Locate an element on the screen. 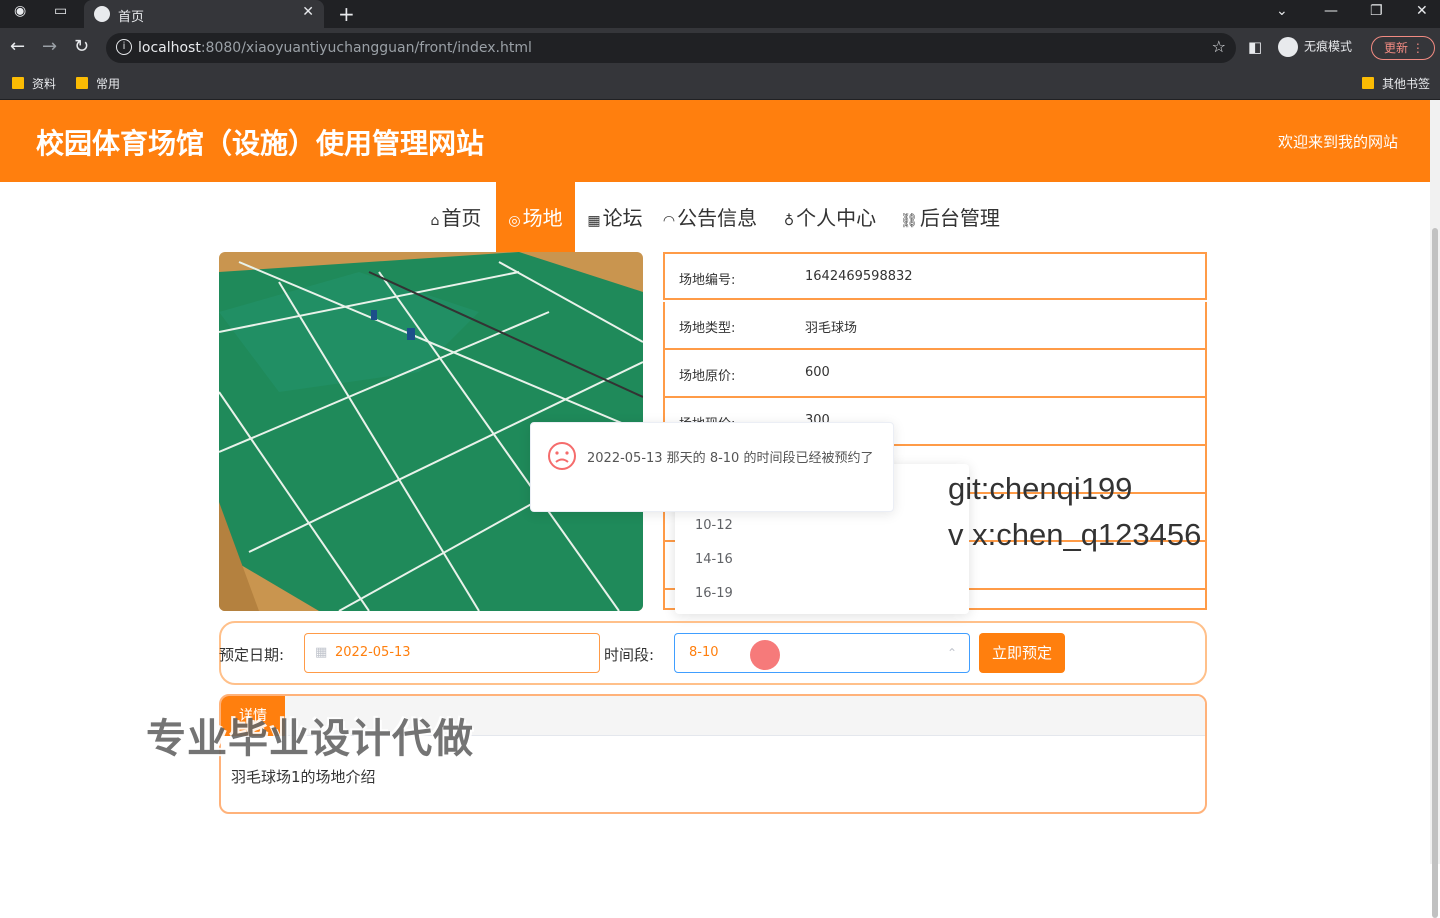 This screenshot has height=918, width=1440. tab-title: 首页 is located at coordinates (131, 17).